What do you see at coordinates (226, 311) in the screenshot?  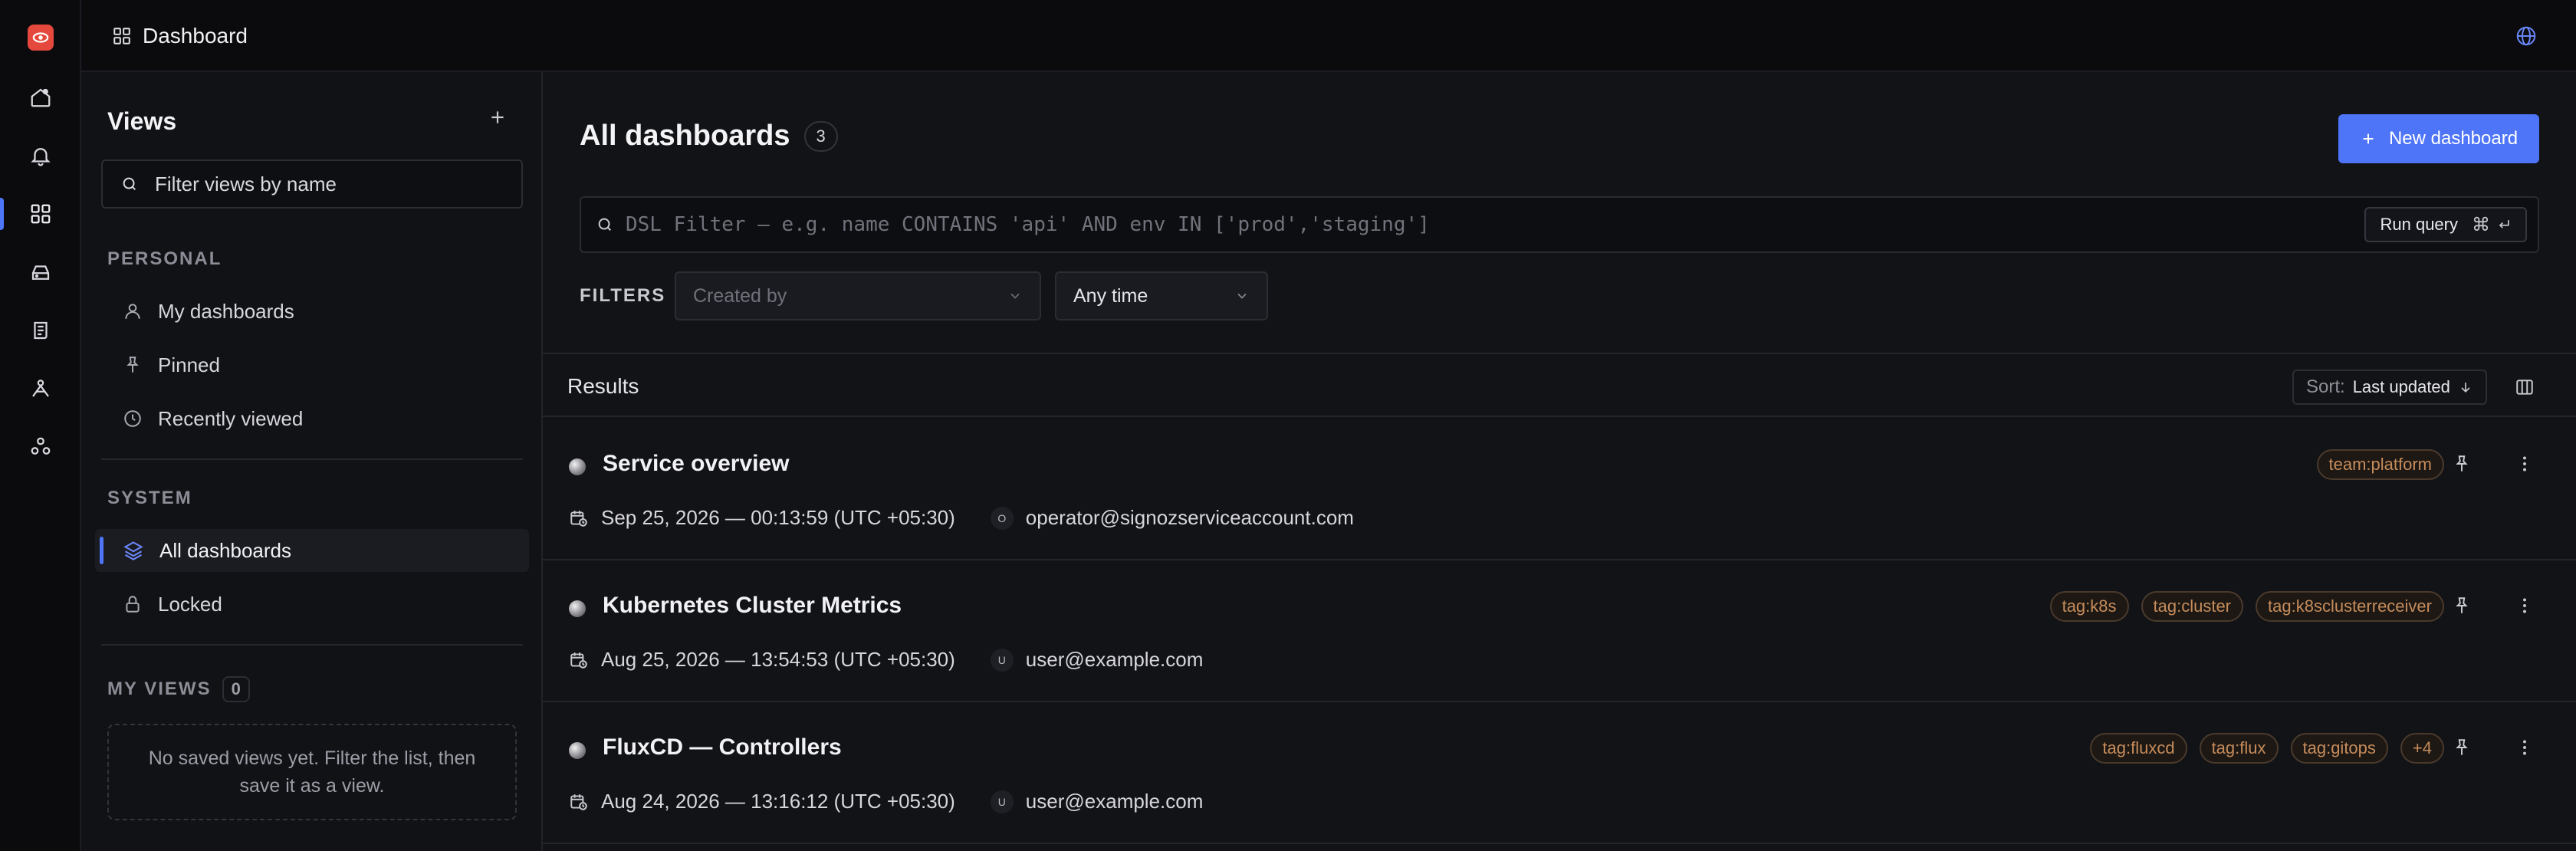 I see `nav-item-label: My dashboards` at bounding box center [226, 311].